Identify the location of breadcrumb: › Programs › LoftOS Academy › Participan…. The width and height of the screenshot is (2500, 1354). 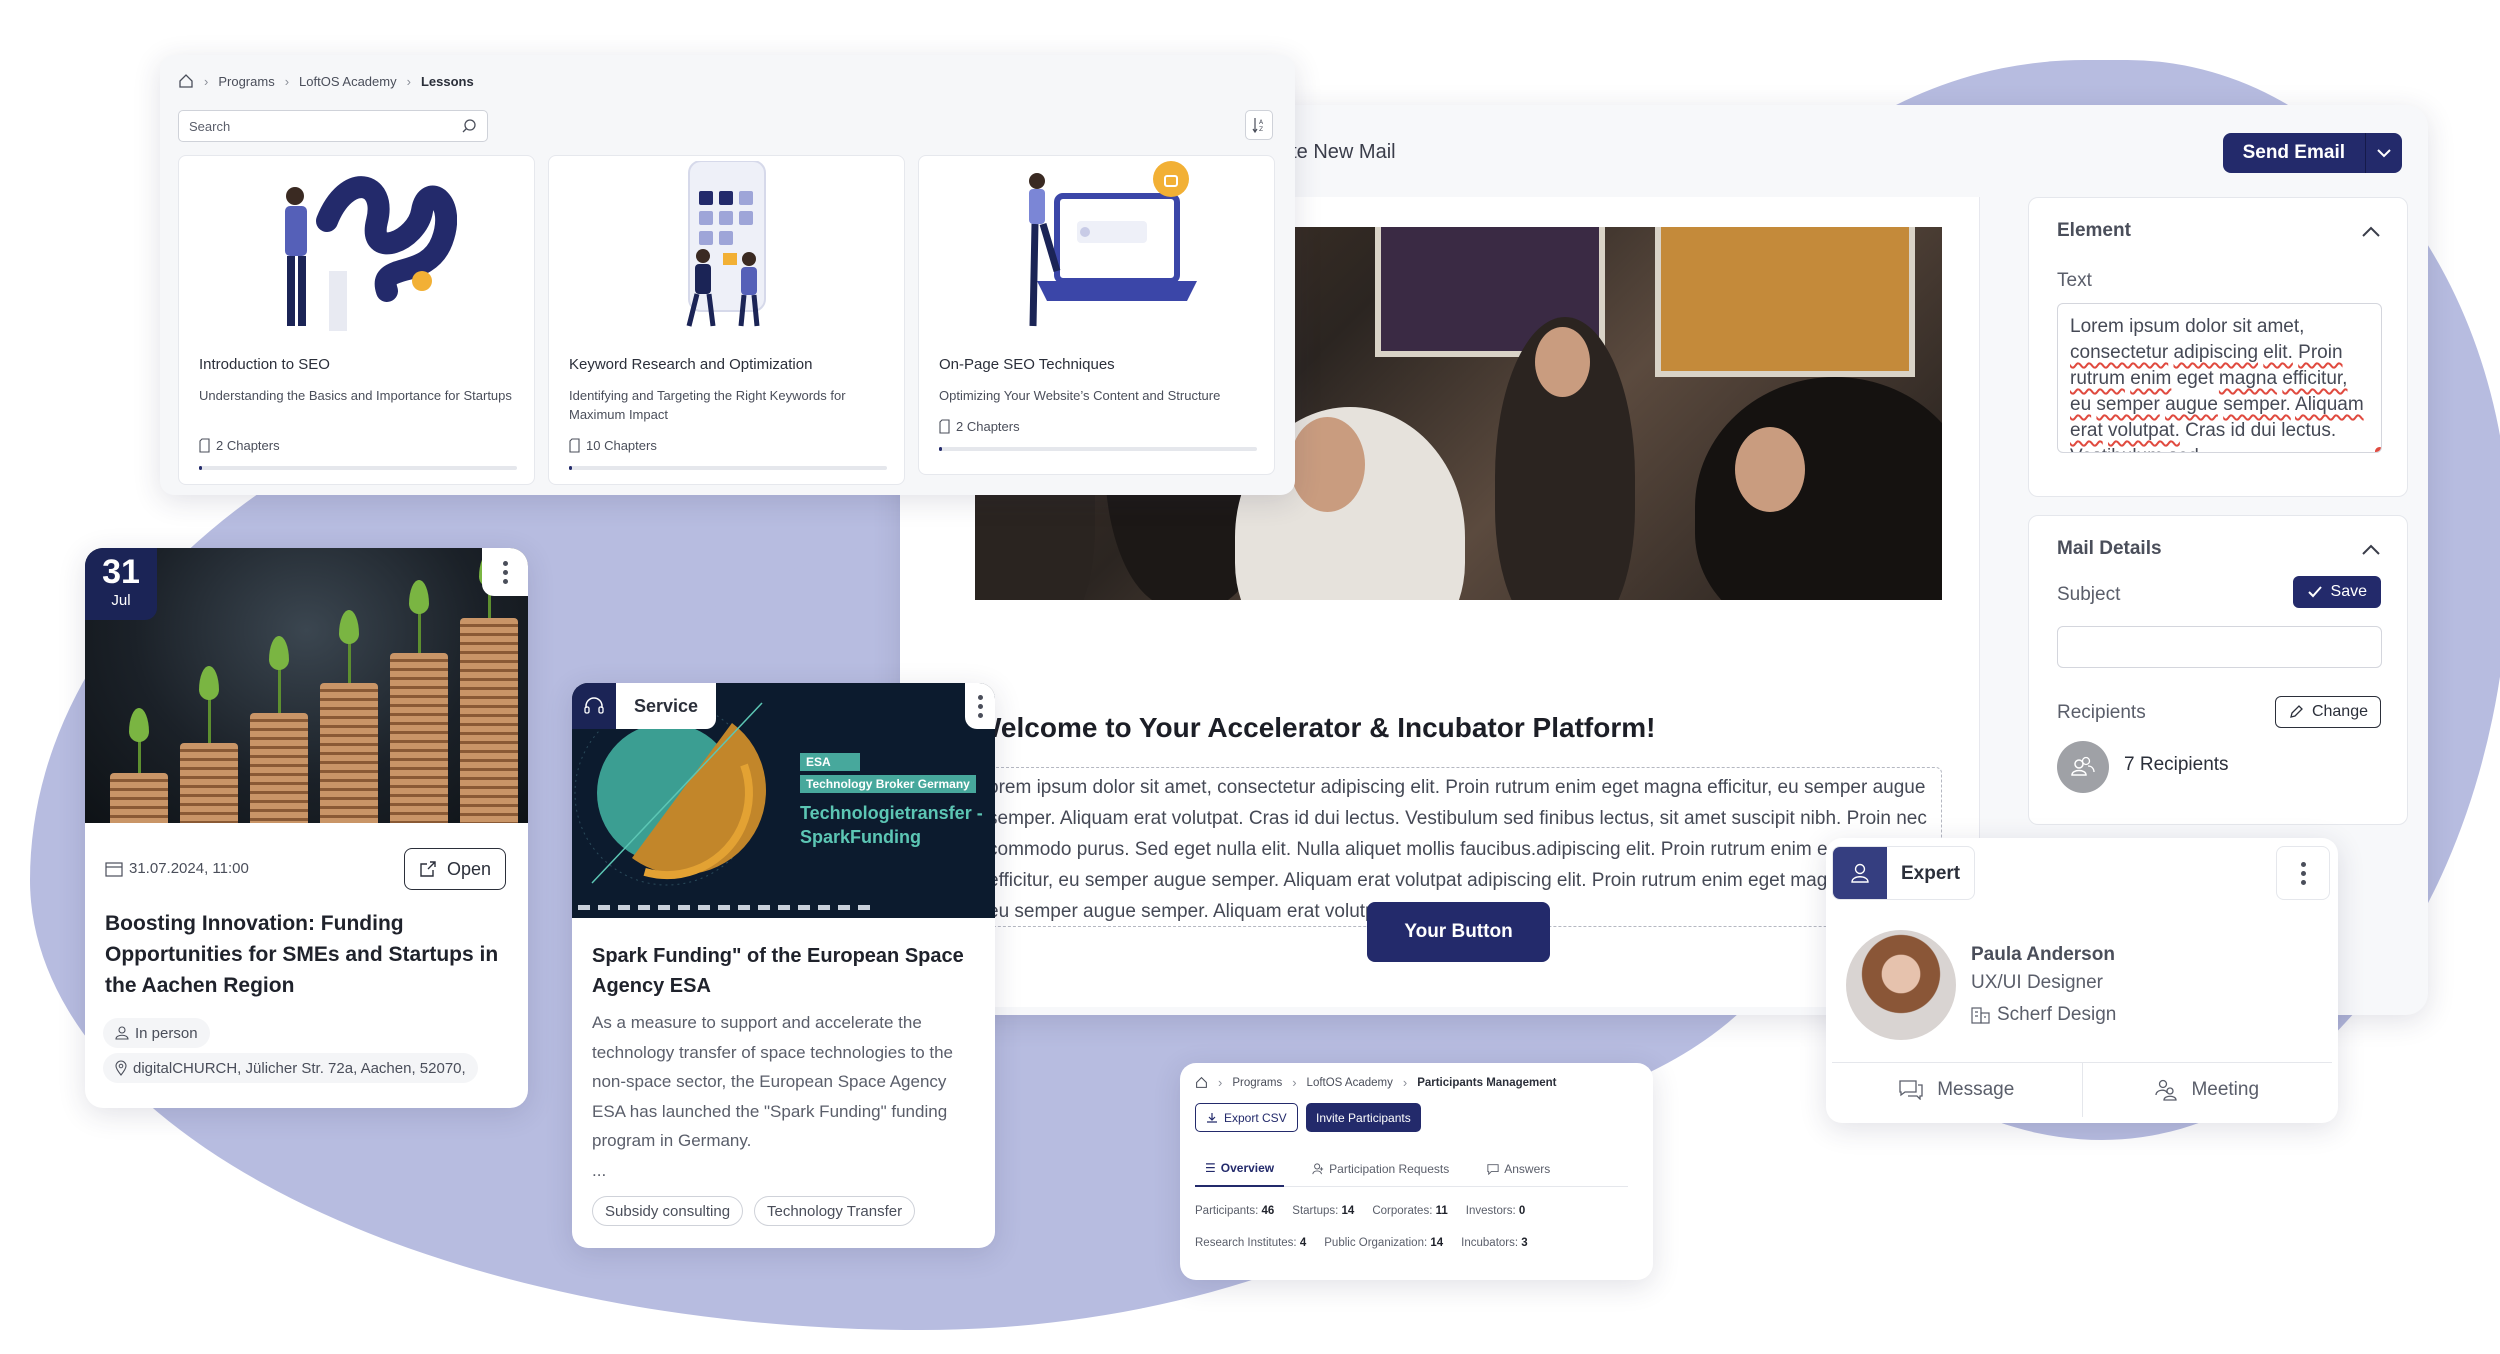
(1376, 1082).